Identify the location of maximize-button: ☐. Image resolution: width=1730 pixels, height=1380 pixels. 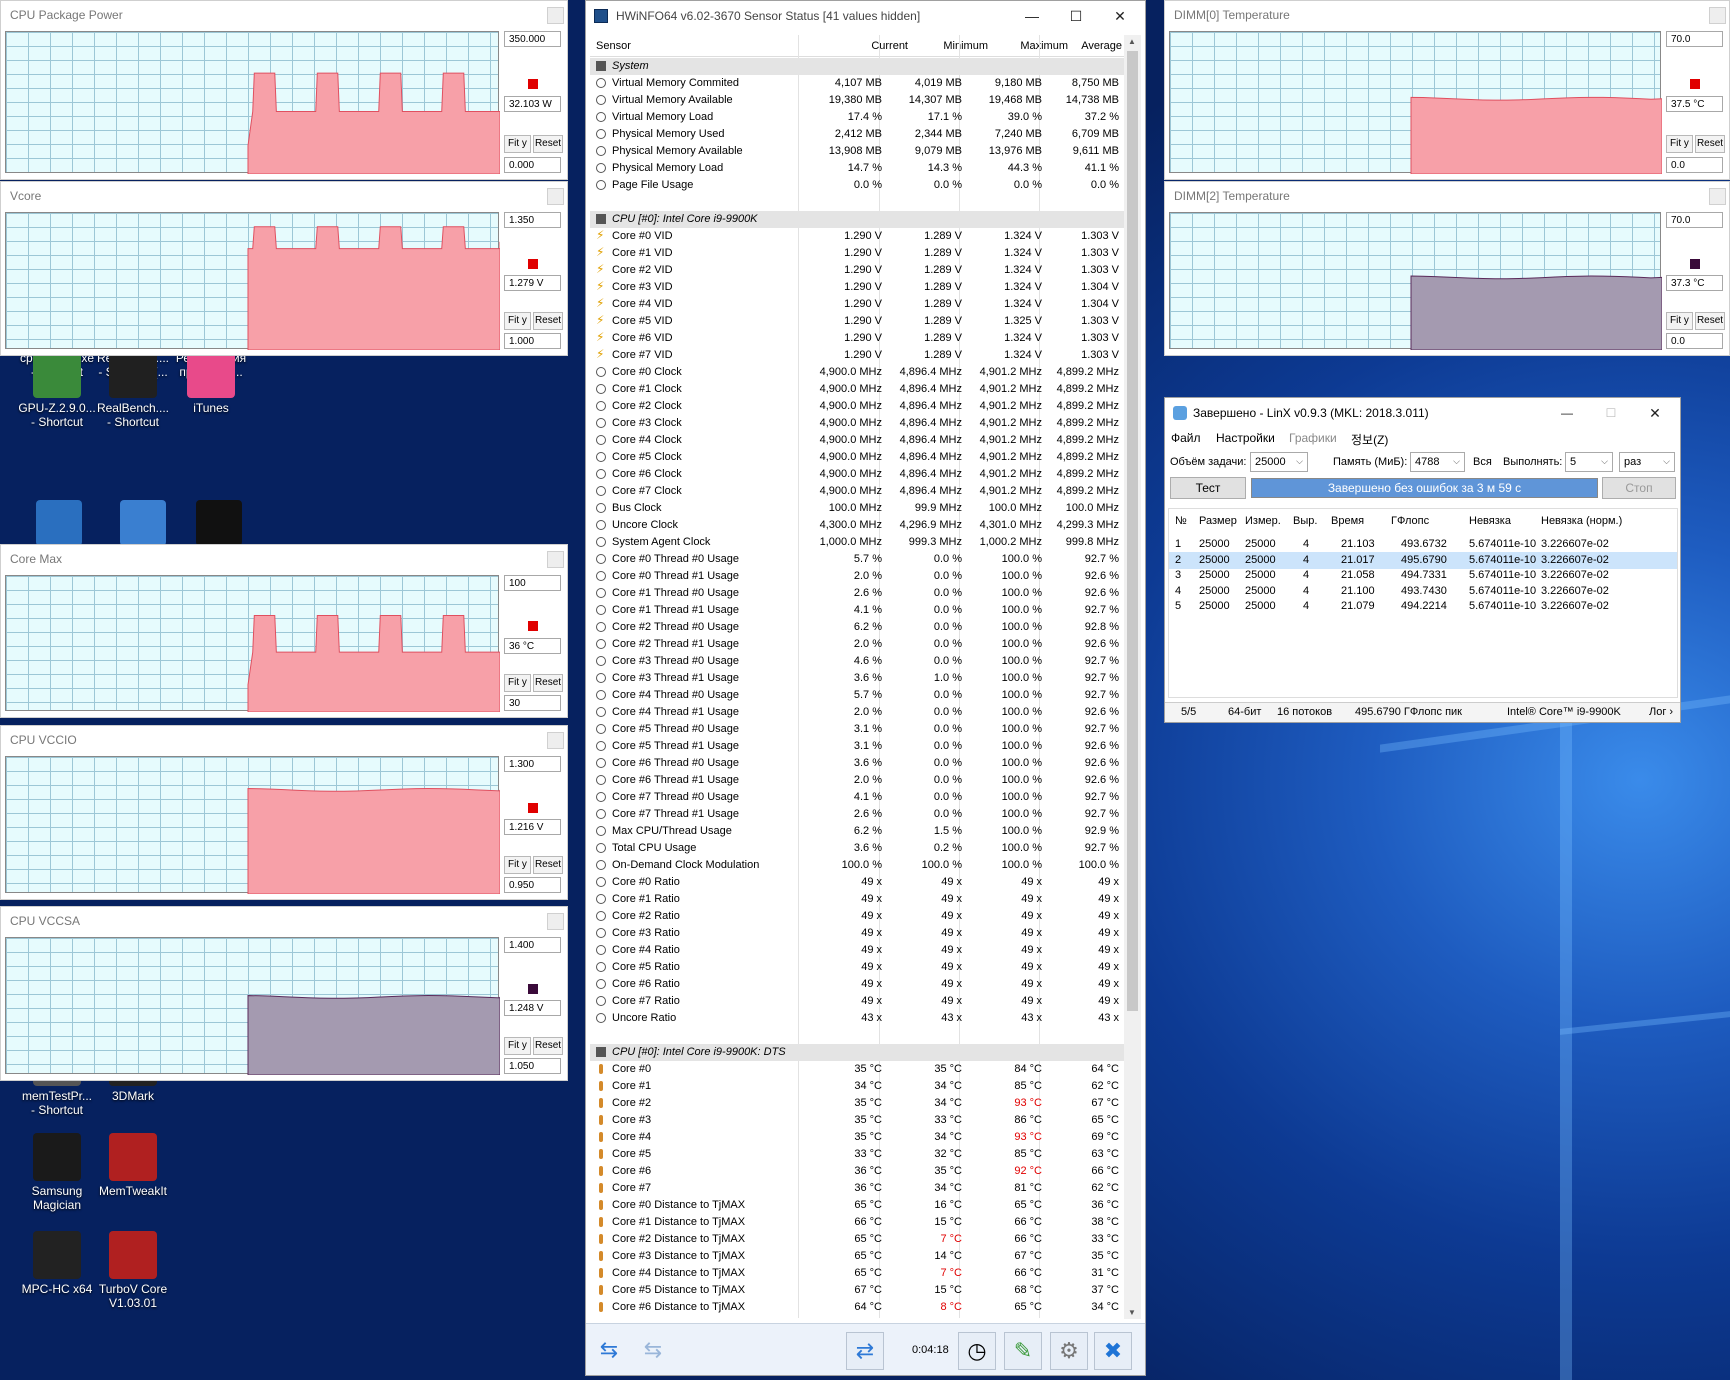
(1076, 16).